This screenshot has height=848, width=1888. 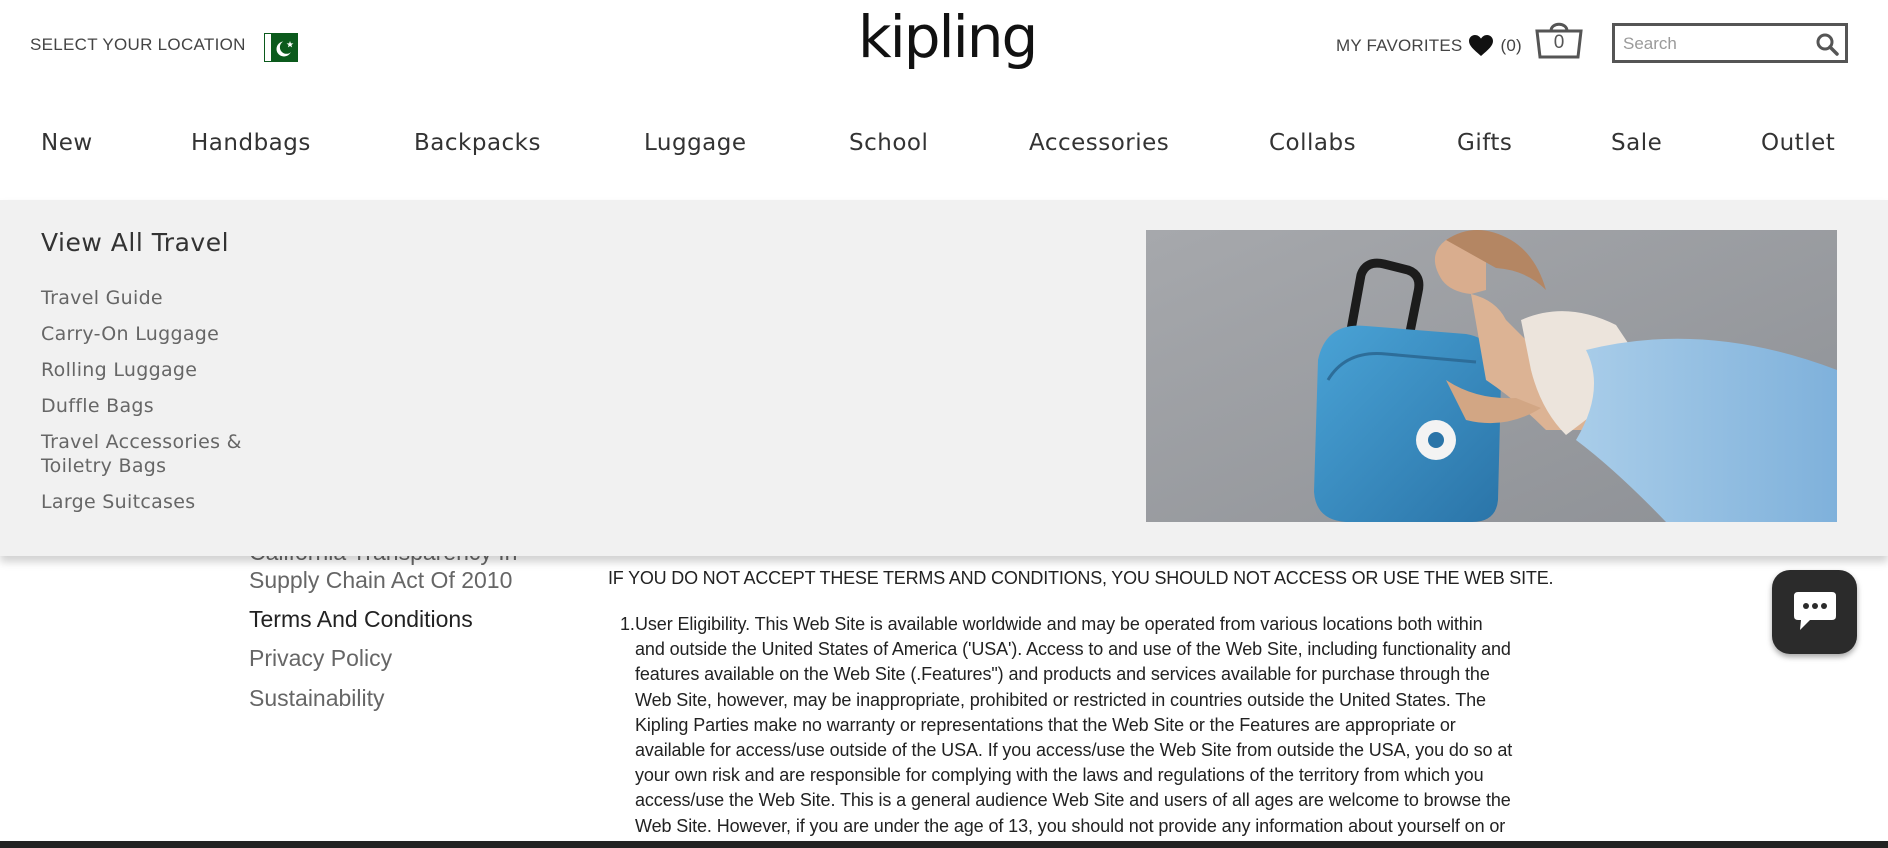 I want to click on sidebar-link-california-transparency-line2: Supply Chain Act Of 2010, so click(x=380, y=580).